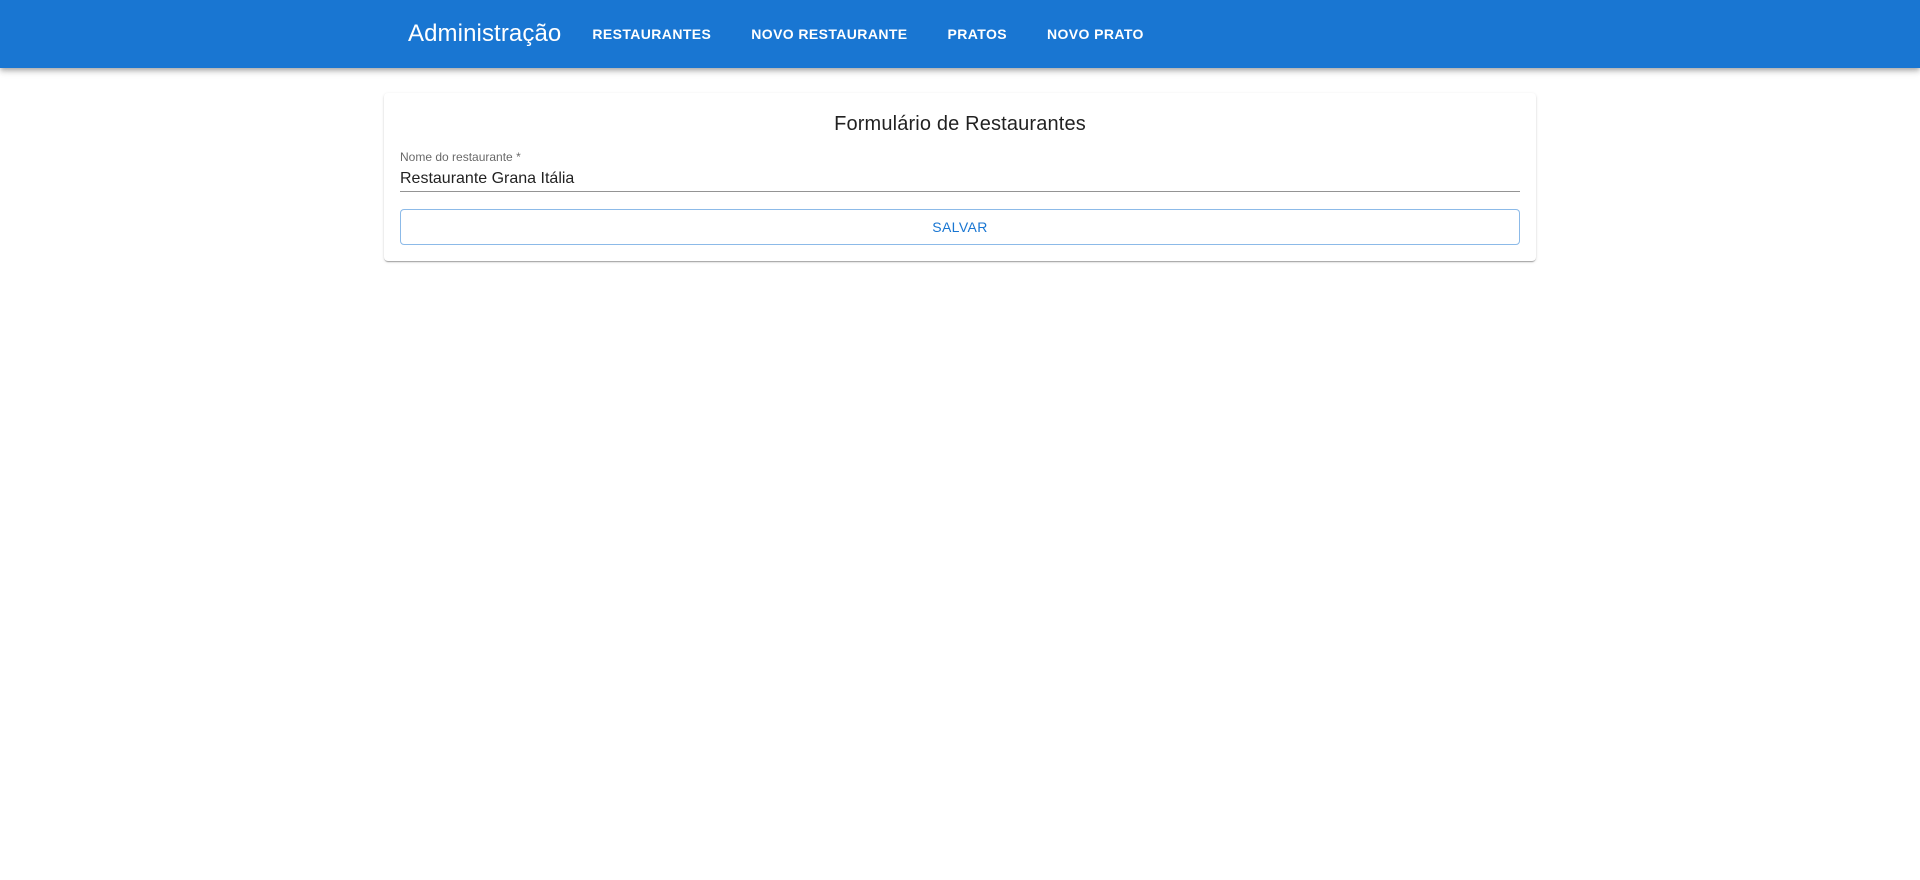 This screenshot has width=1920, height=880. I want to click on nav-link-novo-restaurante: NOVO RESTAURANTE, so click(829, 34).